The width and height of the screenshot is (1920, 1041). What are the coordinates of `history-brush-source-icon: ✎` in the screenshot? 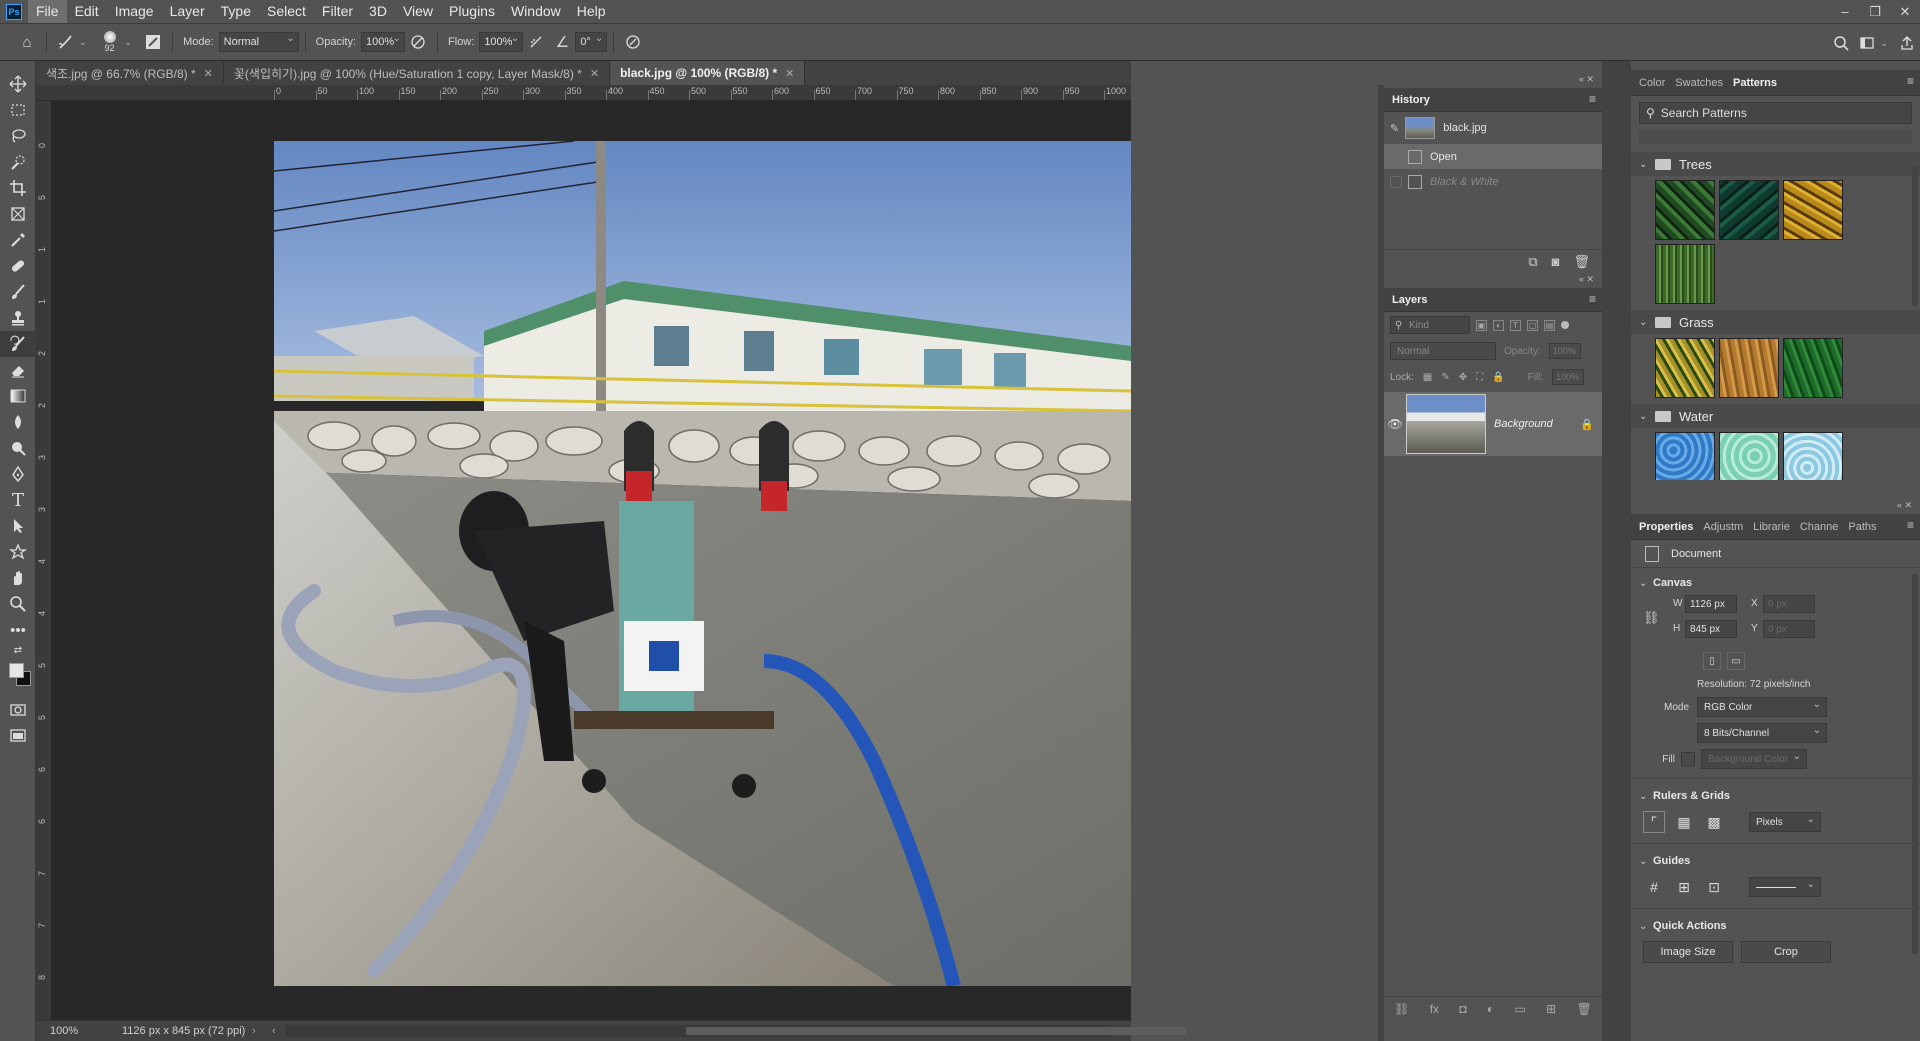 It's located at (1394, 128).